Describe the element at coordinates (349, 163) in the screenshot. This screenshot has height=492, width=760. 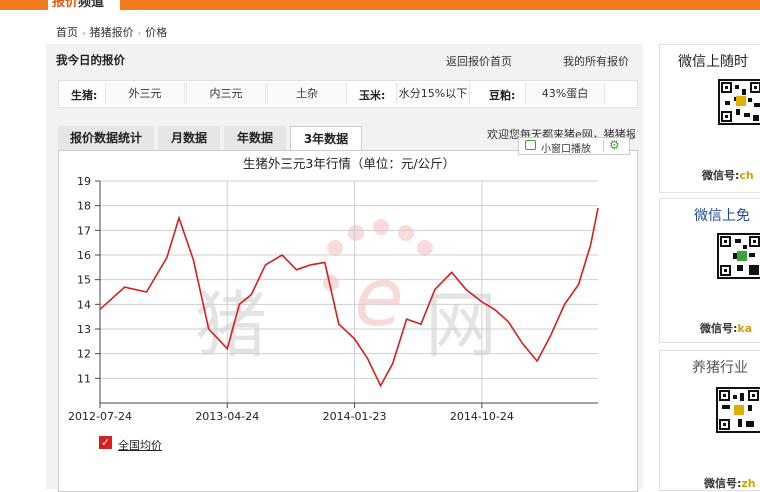
I see `chart-title: 生猪外三元3年行情（单位：元/公斤）` at that location.